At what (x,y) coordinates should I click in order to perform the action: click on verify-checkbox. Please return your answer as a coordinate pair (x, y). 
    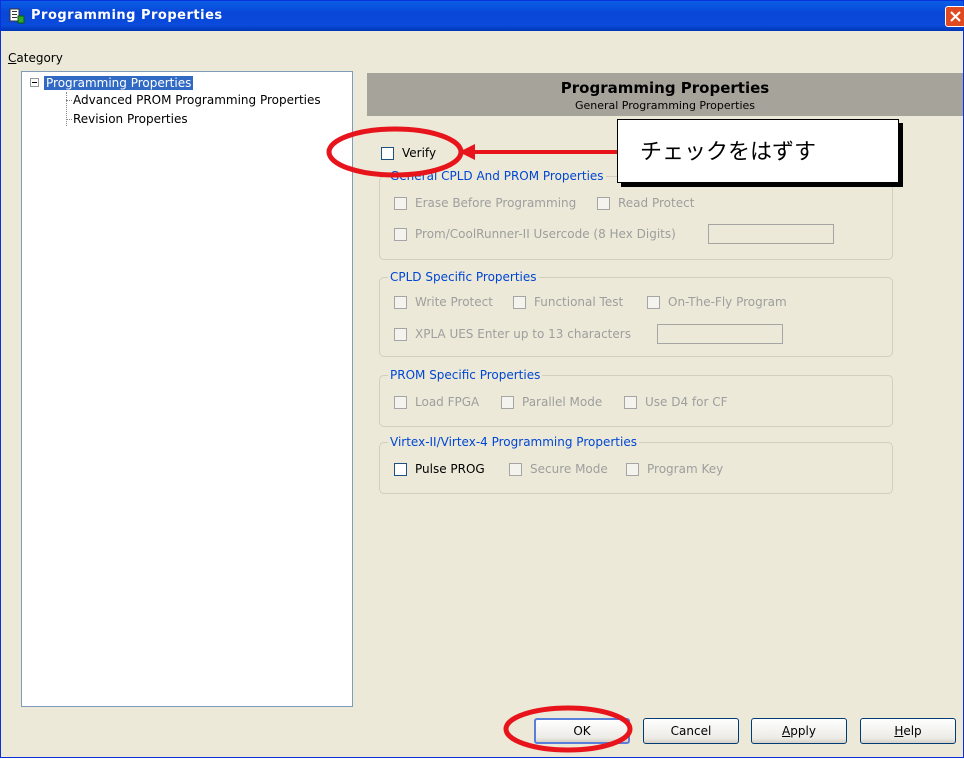
    Looking at the image, I should click on (387, 153).